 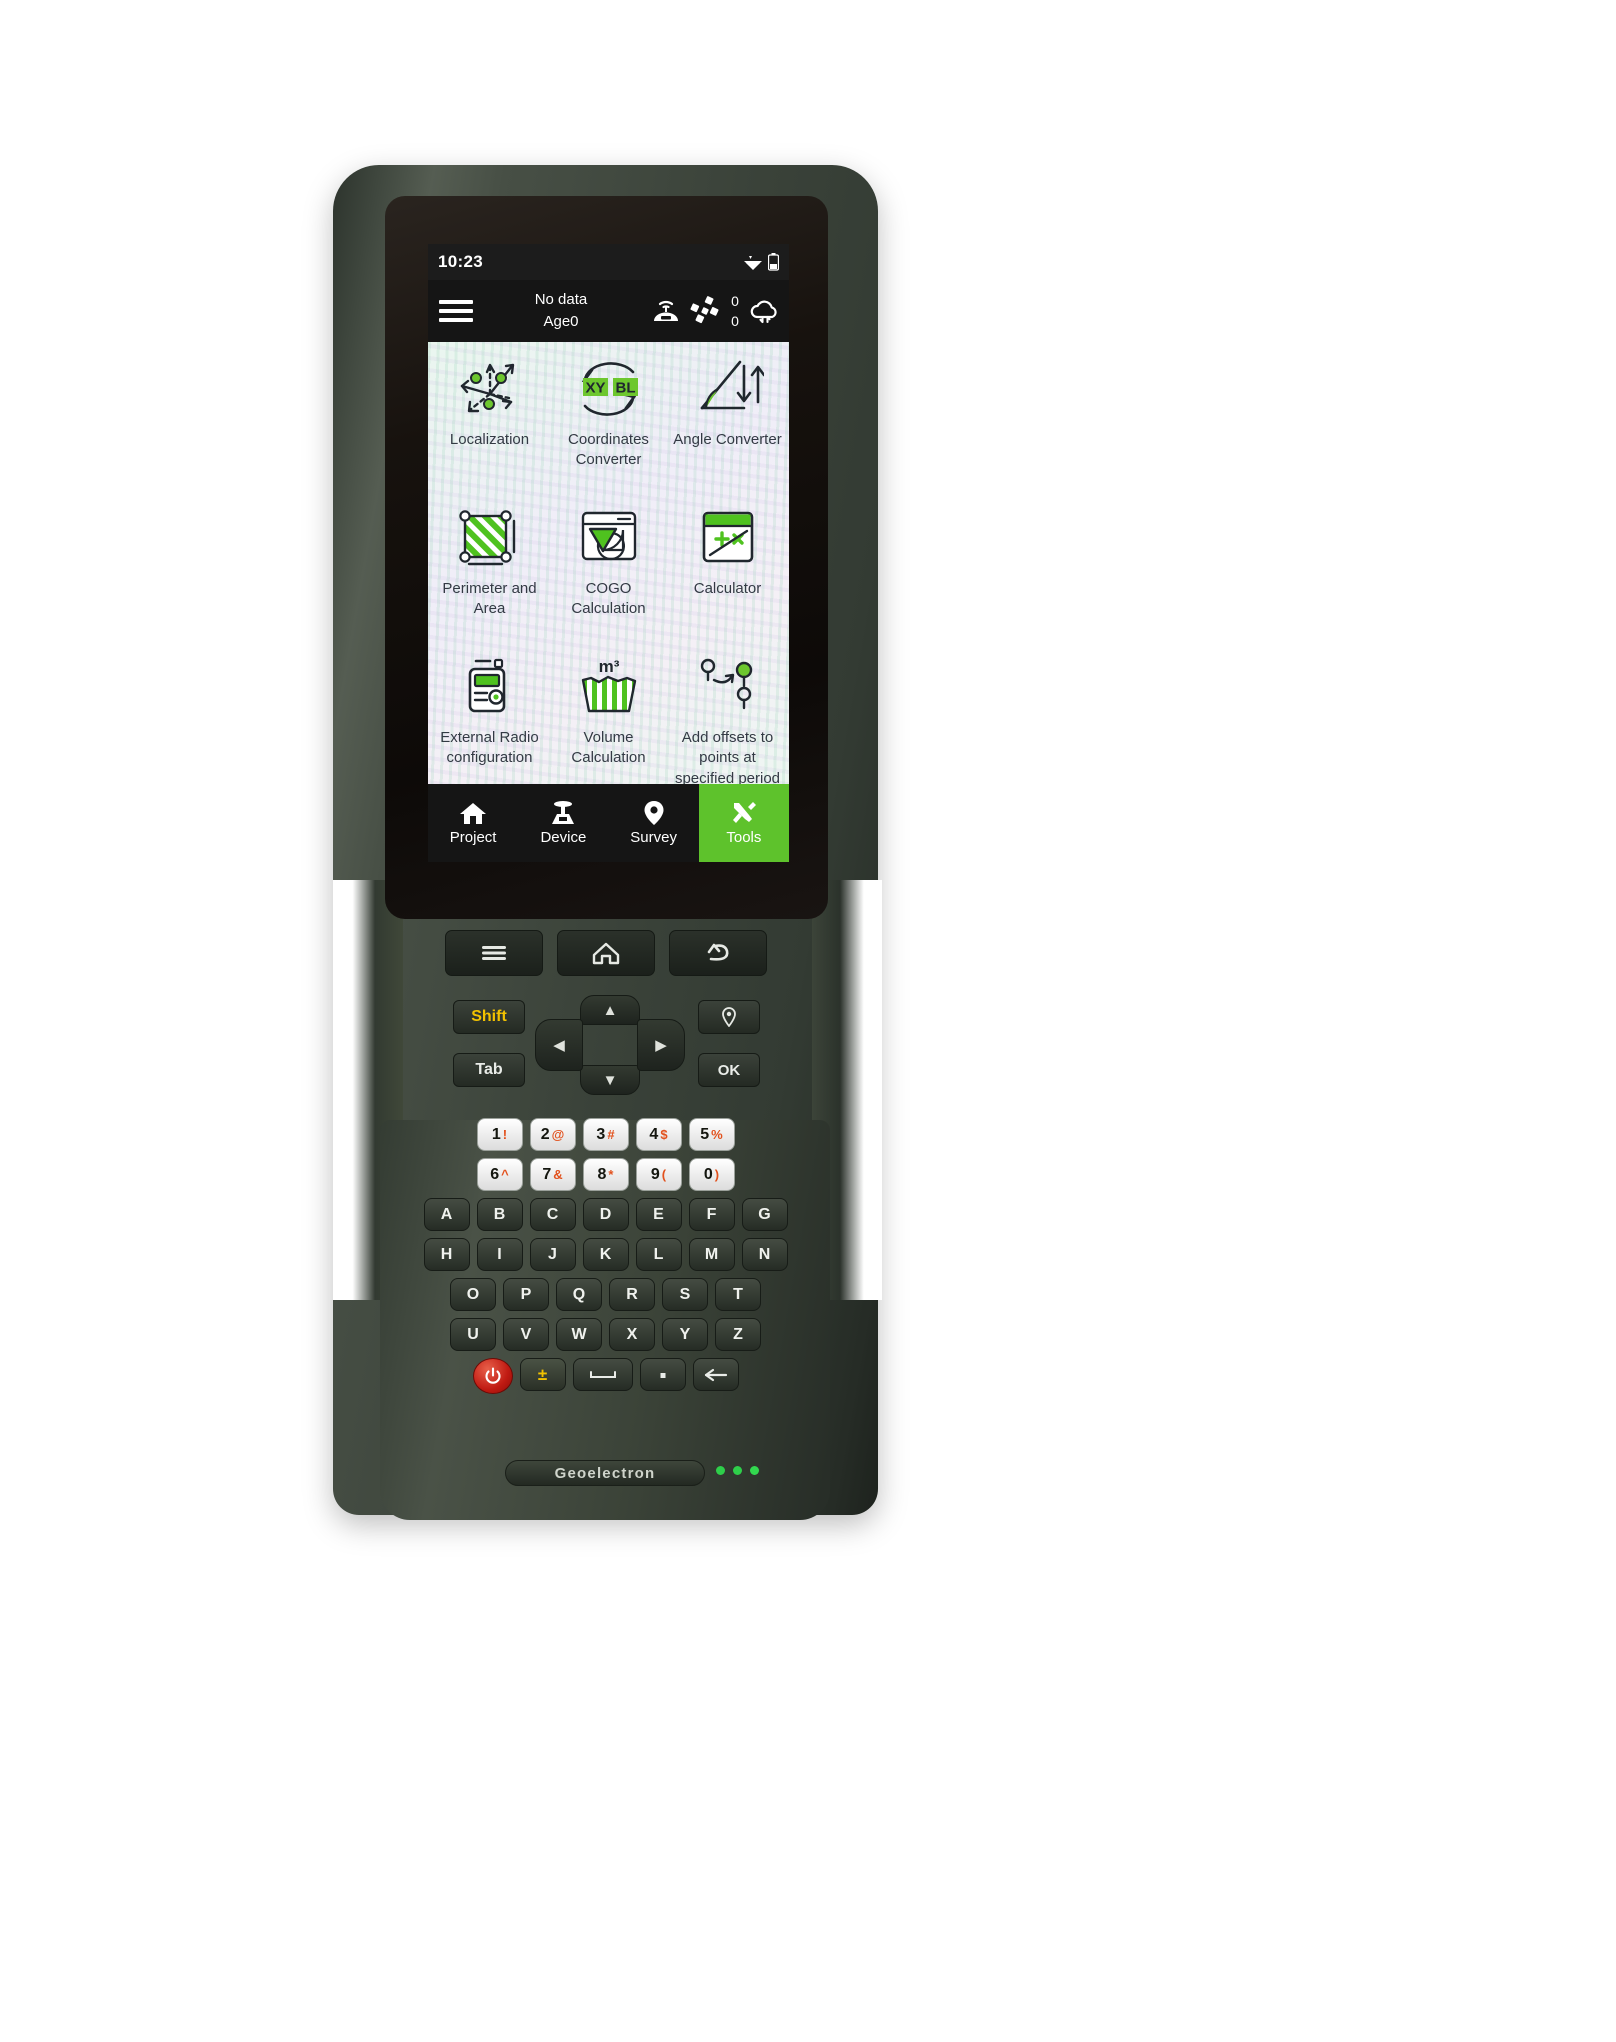 What do you see at coordinates (765, 311) in the screenshot?
I see `cloud-sync-icon` at bounding box center [765, 311].